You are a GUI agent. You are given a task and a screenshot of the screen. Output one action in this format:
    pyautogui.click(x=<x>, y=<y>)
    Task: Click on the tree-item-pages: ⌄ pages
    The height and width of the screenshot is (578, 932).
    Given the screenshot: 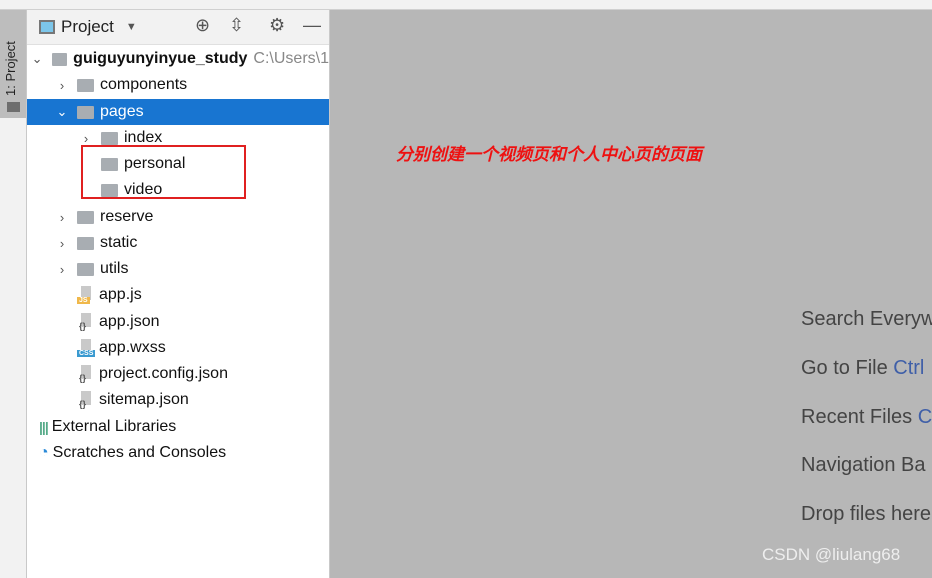 What is the action you would take?
    pyautogui.click(x=178, y=112)
    